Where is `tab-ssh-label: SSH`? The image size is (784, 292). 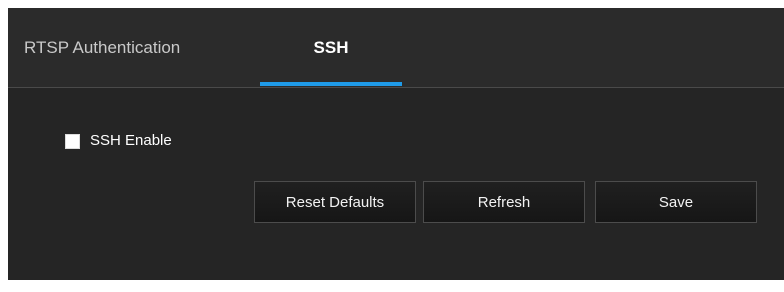
tab-ssh-label: SSH is located at coordinates (331, 47).